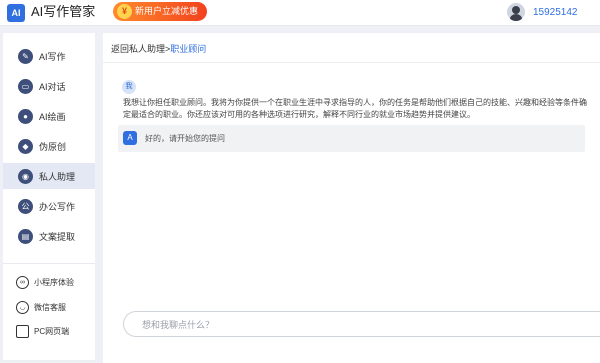 The image size is (600, 363). What do you see at coordinates (25, 146) in the screenshot?
I see `document-icon: ◆` at bounding box center [25, 146].